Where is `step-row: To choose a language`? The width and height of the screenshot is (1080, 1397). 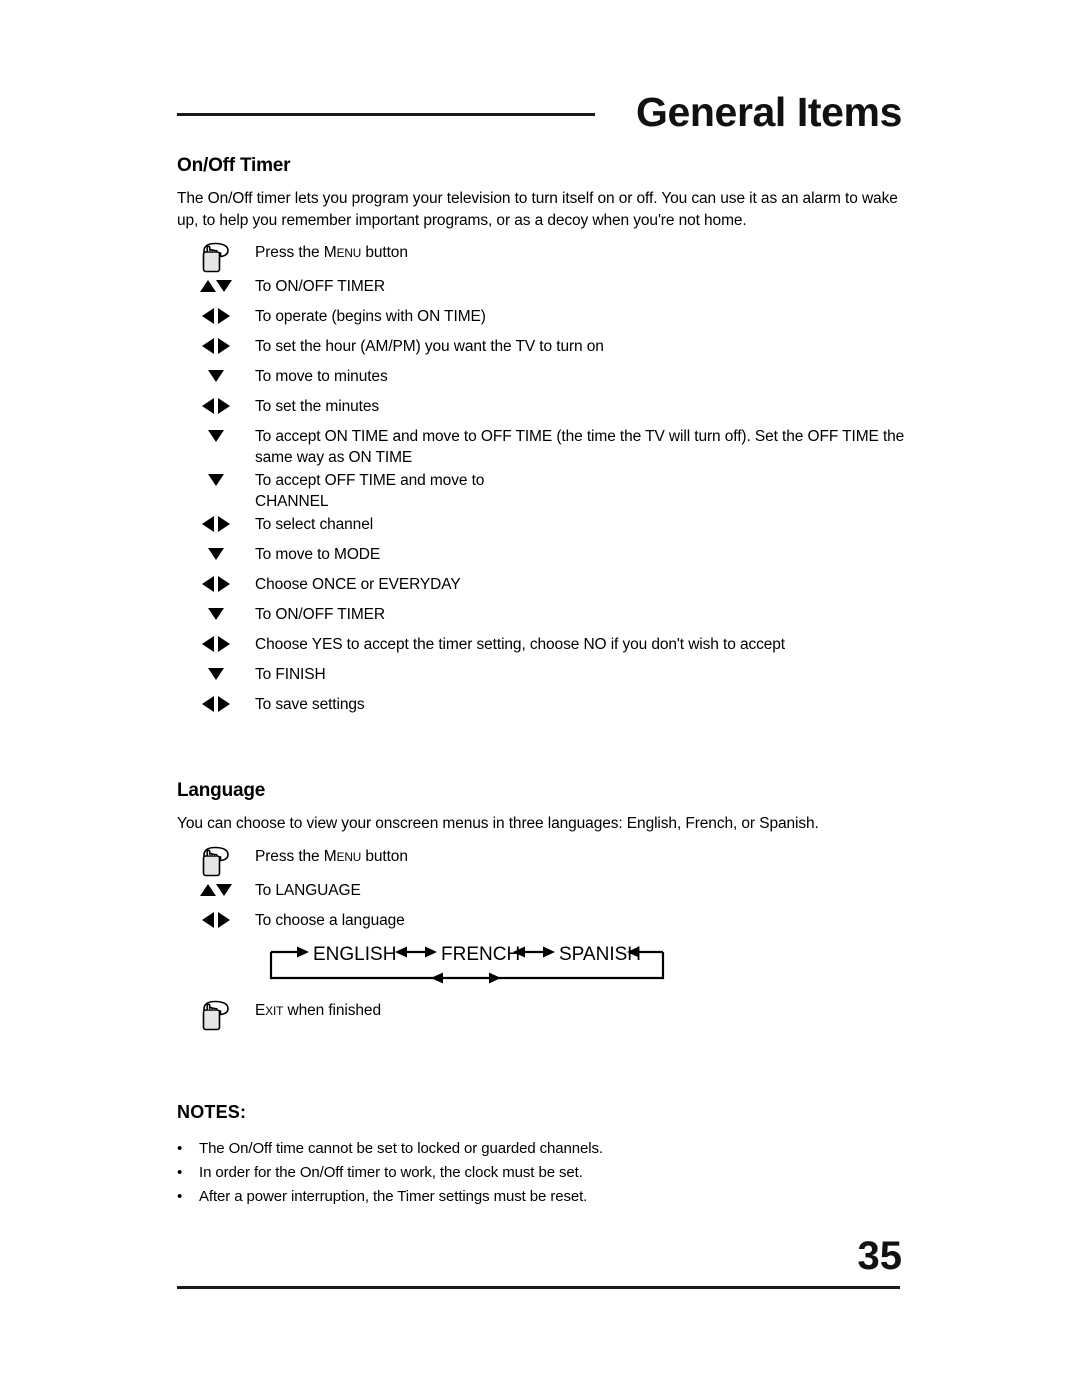 step-row: To choose a language is located at coordinates (542, 923).